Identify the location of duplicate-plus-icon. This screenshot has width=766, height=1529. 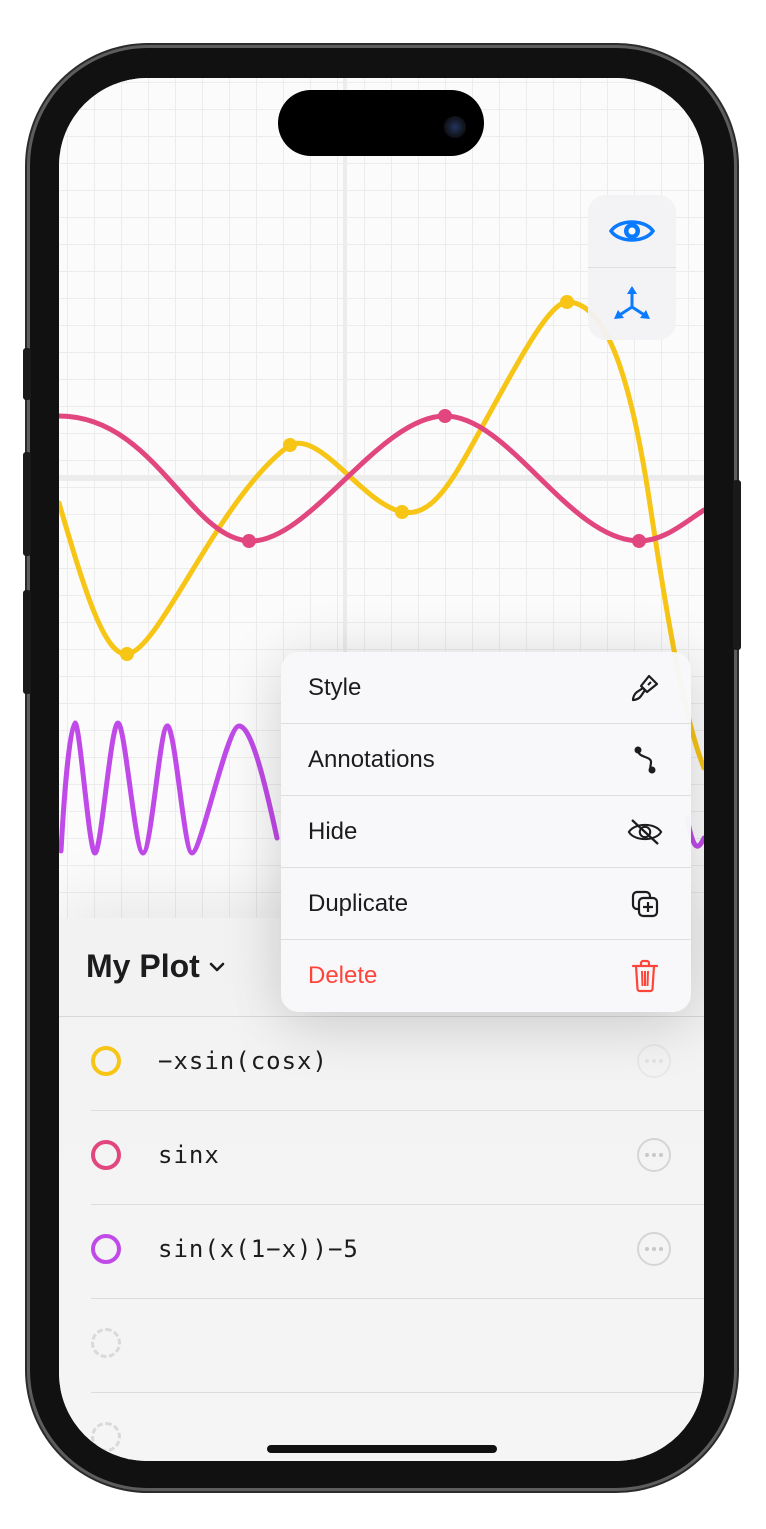
(645, 904).